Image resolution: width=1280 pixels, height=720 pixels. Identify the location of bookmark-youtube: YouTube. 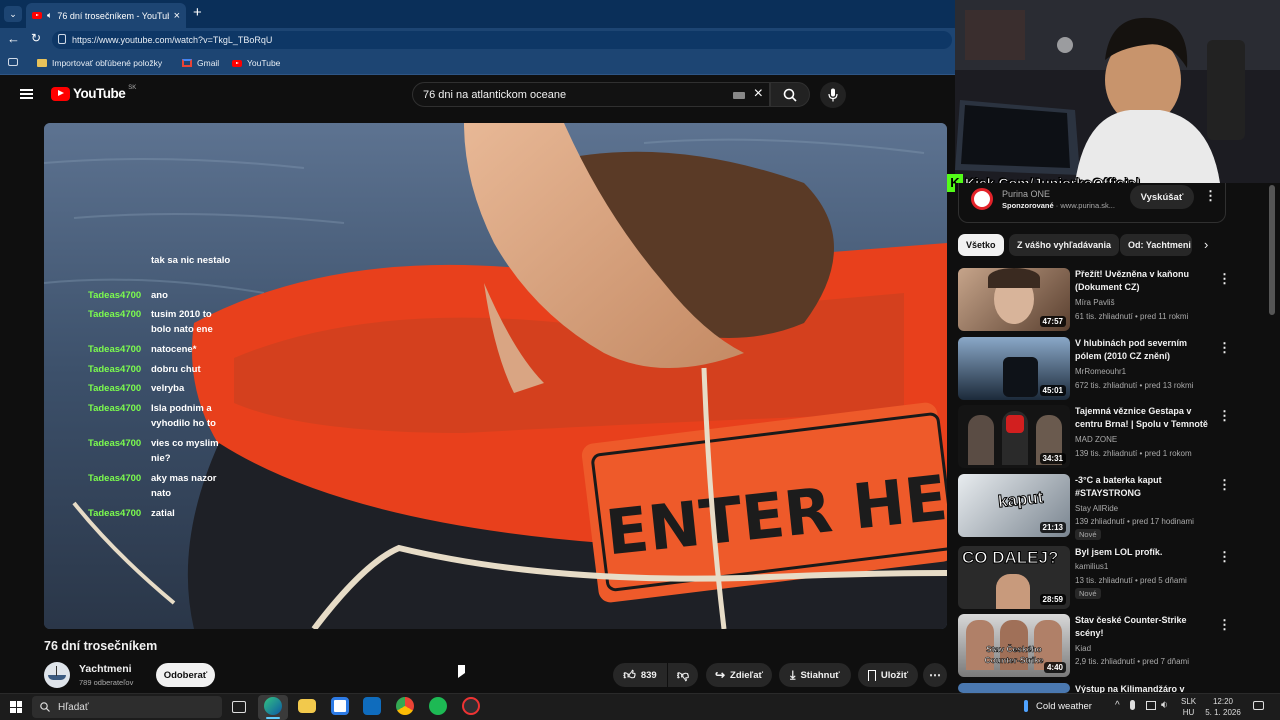
(256, 63).